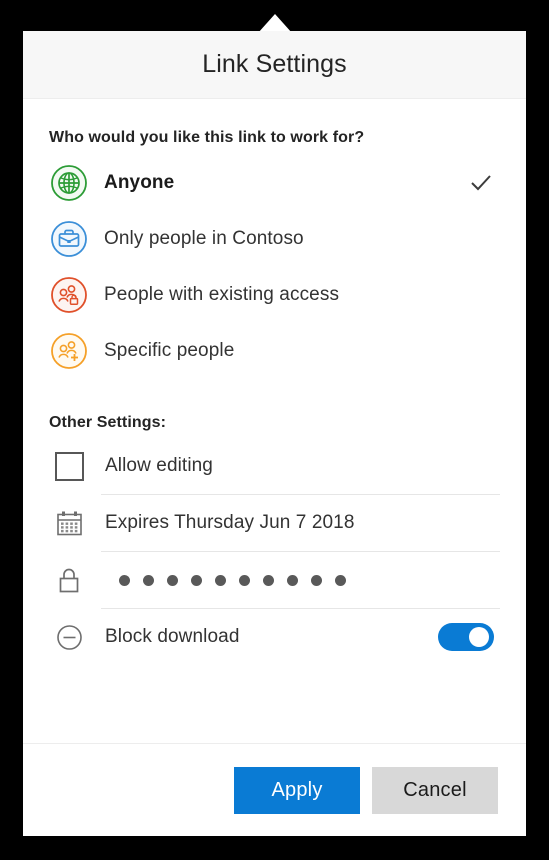 The image size is (549, 860). I want to click on block-download-label: Block download, so click(172, 636).